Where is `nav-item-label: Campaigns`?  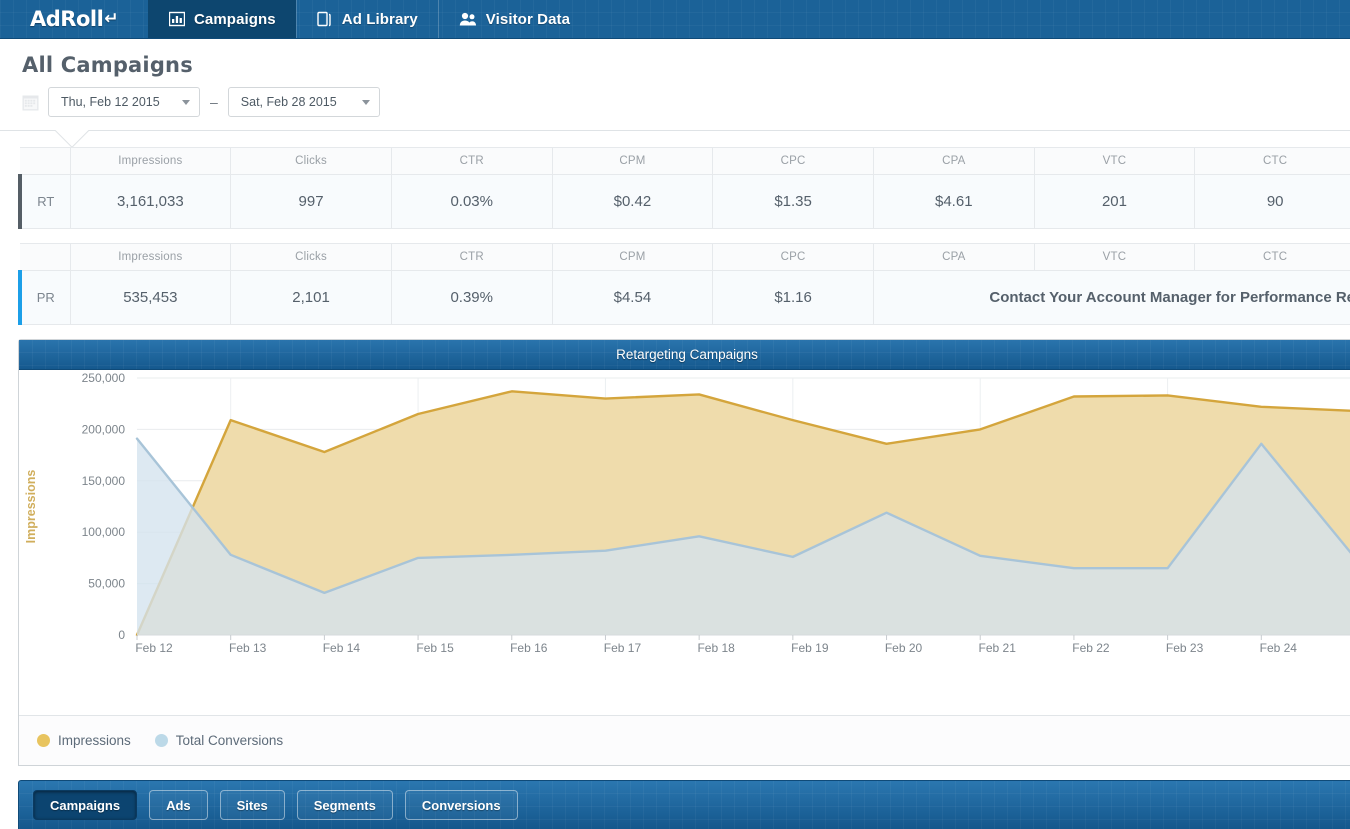
nav-item-label: Campaigns is located at coordinates (235, 19).